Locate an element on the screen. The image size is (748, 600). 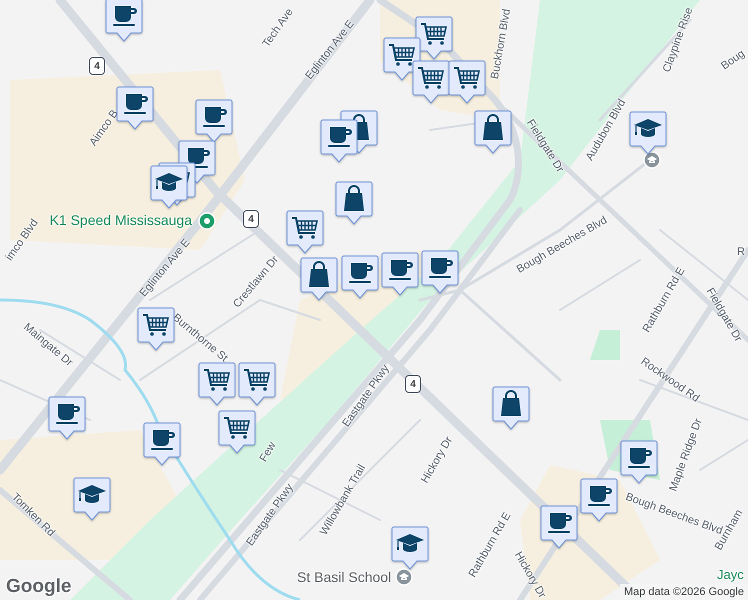
place-label: K1 Speed Mississauga is located at coordinates (121, 220).